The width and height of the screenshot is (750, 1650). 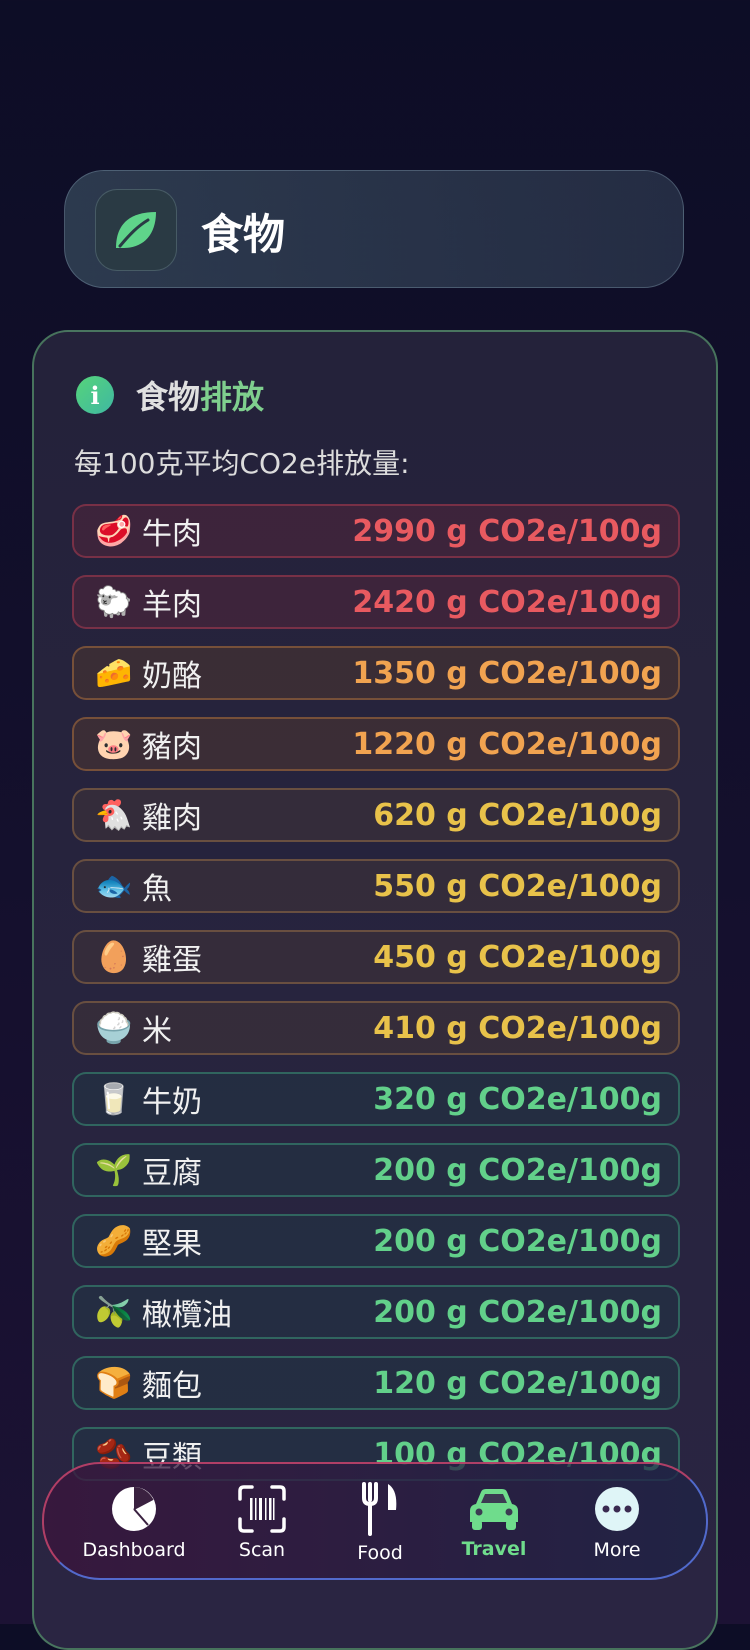 I want to click on leaf-icon, so click(x=136, y=230).